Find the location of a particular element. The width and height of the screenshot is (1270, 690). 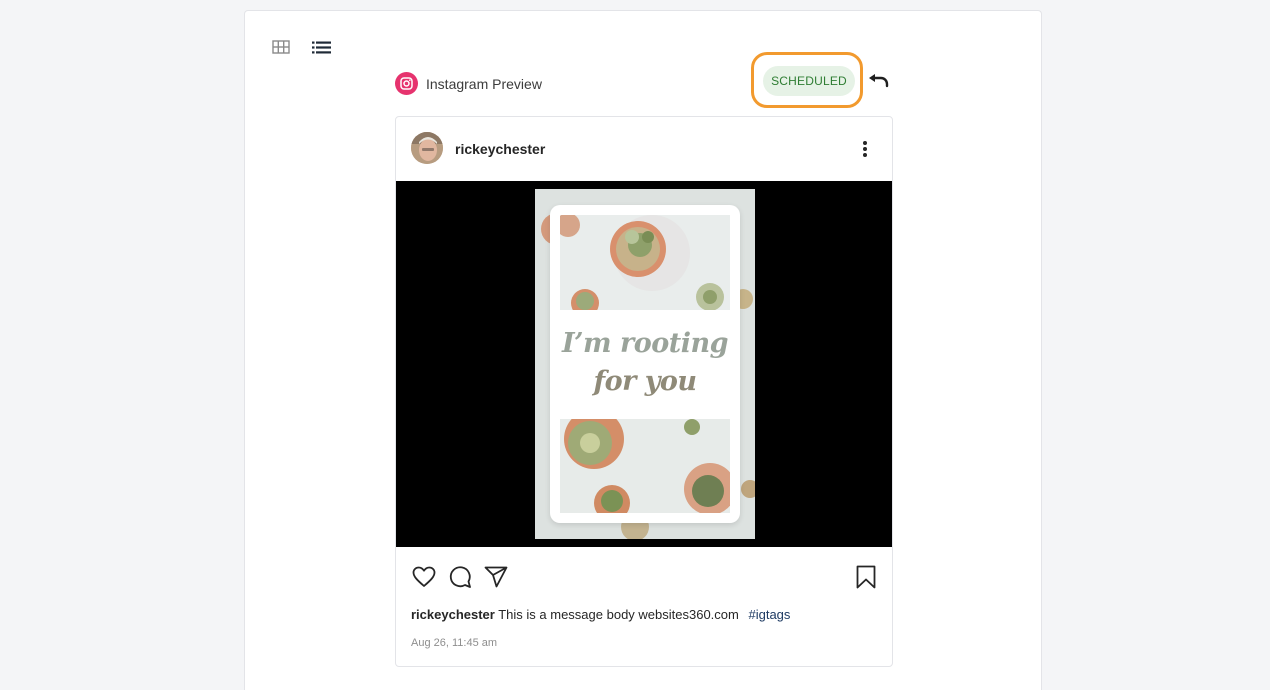

preview-header: Instagram Preview SCHEDULED is located at coordinates (644, 80).